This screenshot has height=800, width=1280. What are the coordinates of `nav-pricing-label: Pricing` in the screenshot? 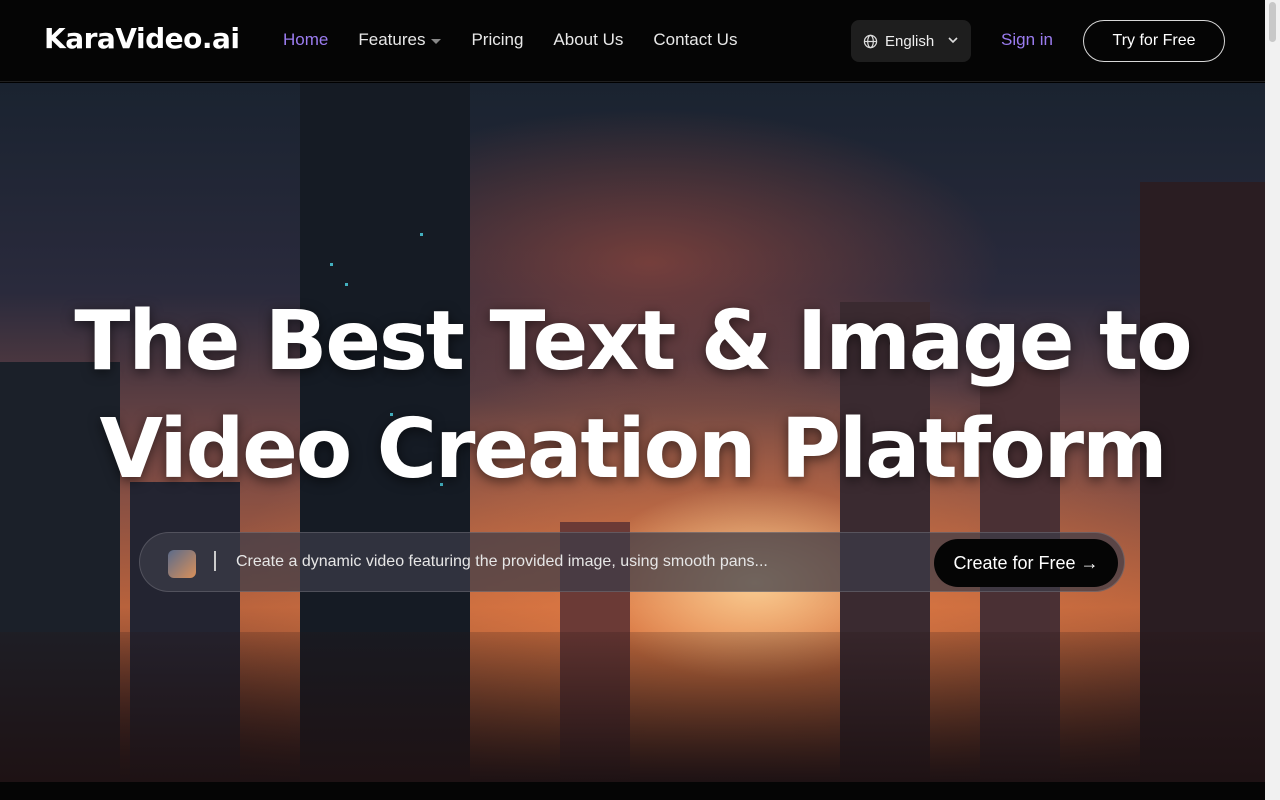 It's located at (497, 39).